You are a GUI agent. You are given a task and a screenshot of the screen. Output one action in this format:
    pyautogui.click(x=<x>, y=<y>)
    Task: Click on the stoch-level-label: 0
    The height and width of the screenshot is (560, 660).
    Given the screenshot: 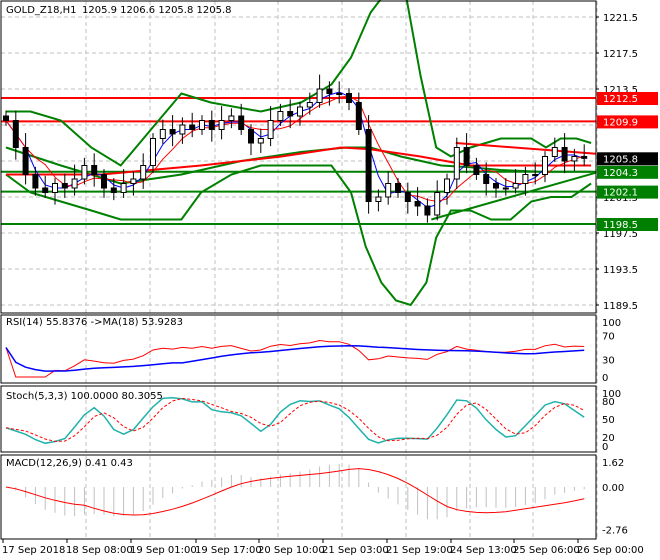 What is the action you would take?
    pyautogui.click(x=605, y=447)
    